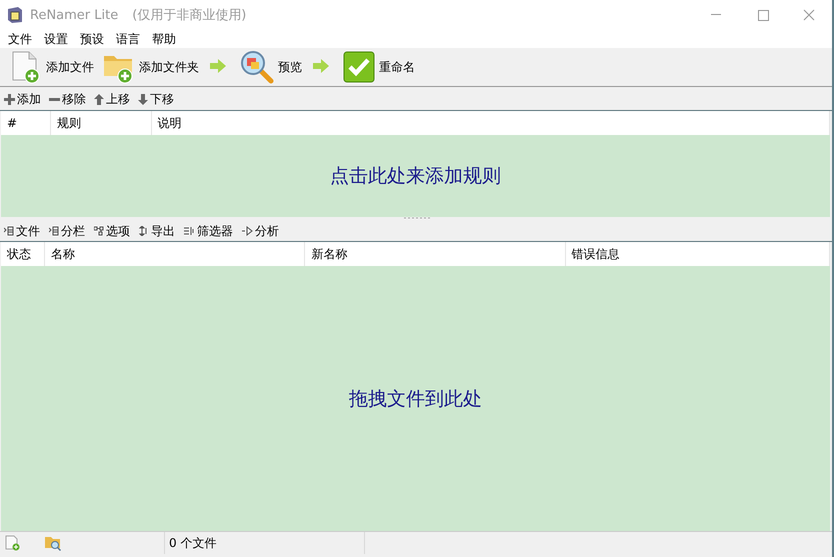 The width and height of the screenshot is (834, 557). What do you see at coordinates (99, 231) in the screenshot?
I see `nodes-icon` at bounding box center [99, 231].